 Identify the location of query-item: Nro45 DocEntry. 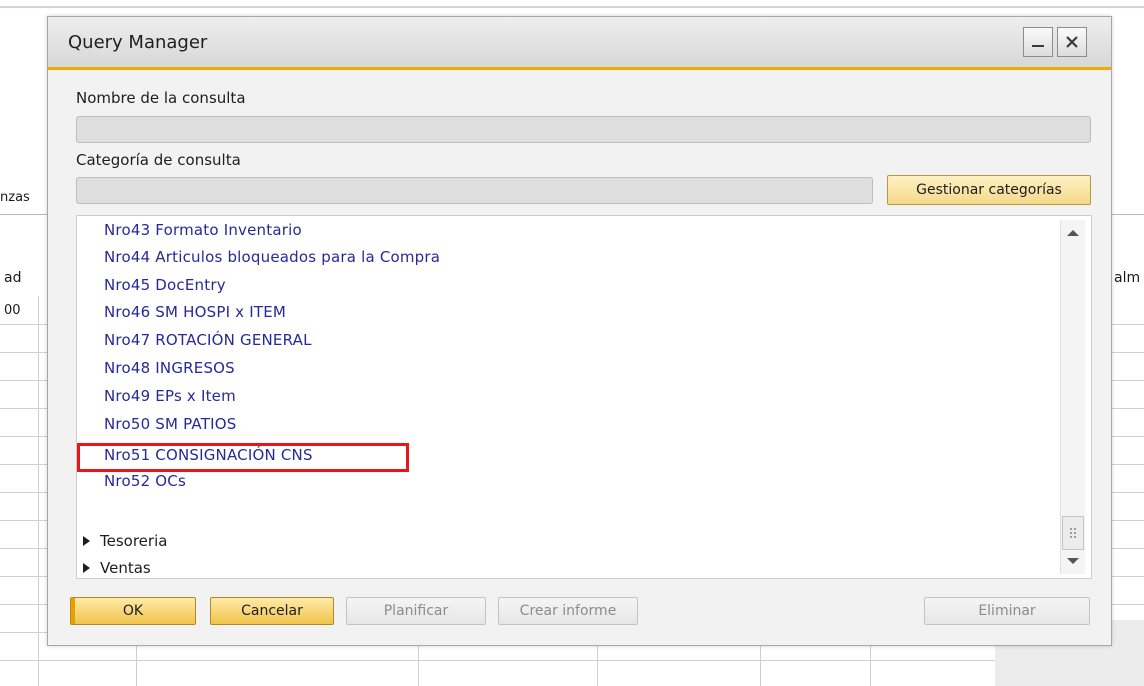
(165, 285).